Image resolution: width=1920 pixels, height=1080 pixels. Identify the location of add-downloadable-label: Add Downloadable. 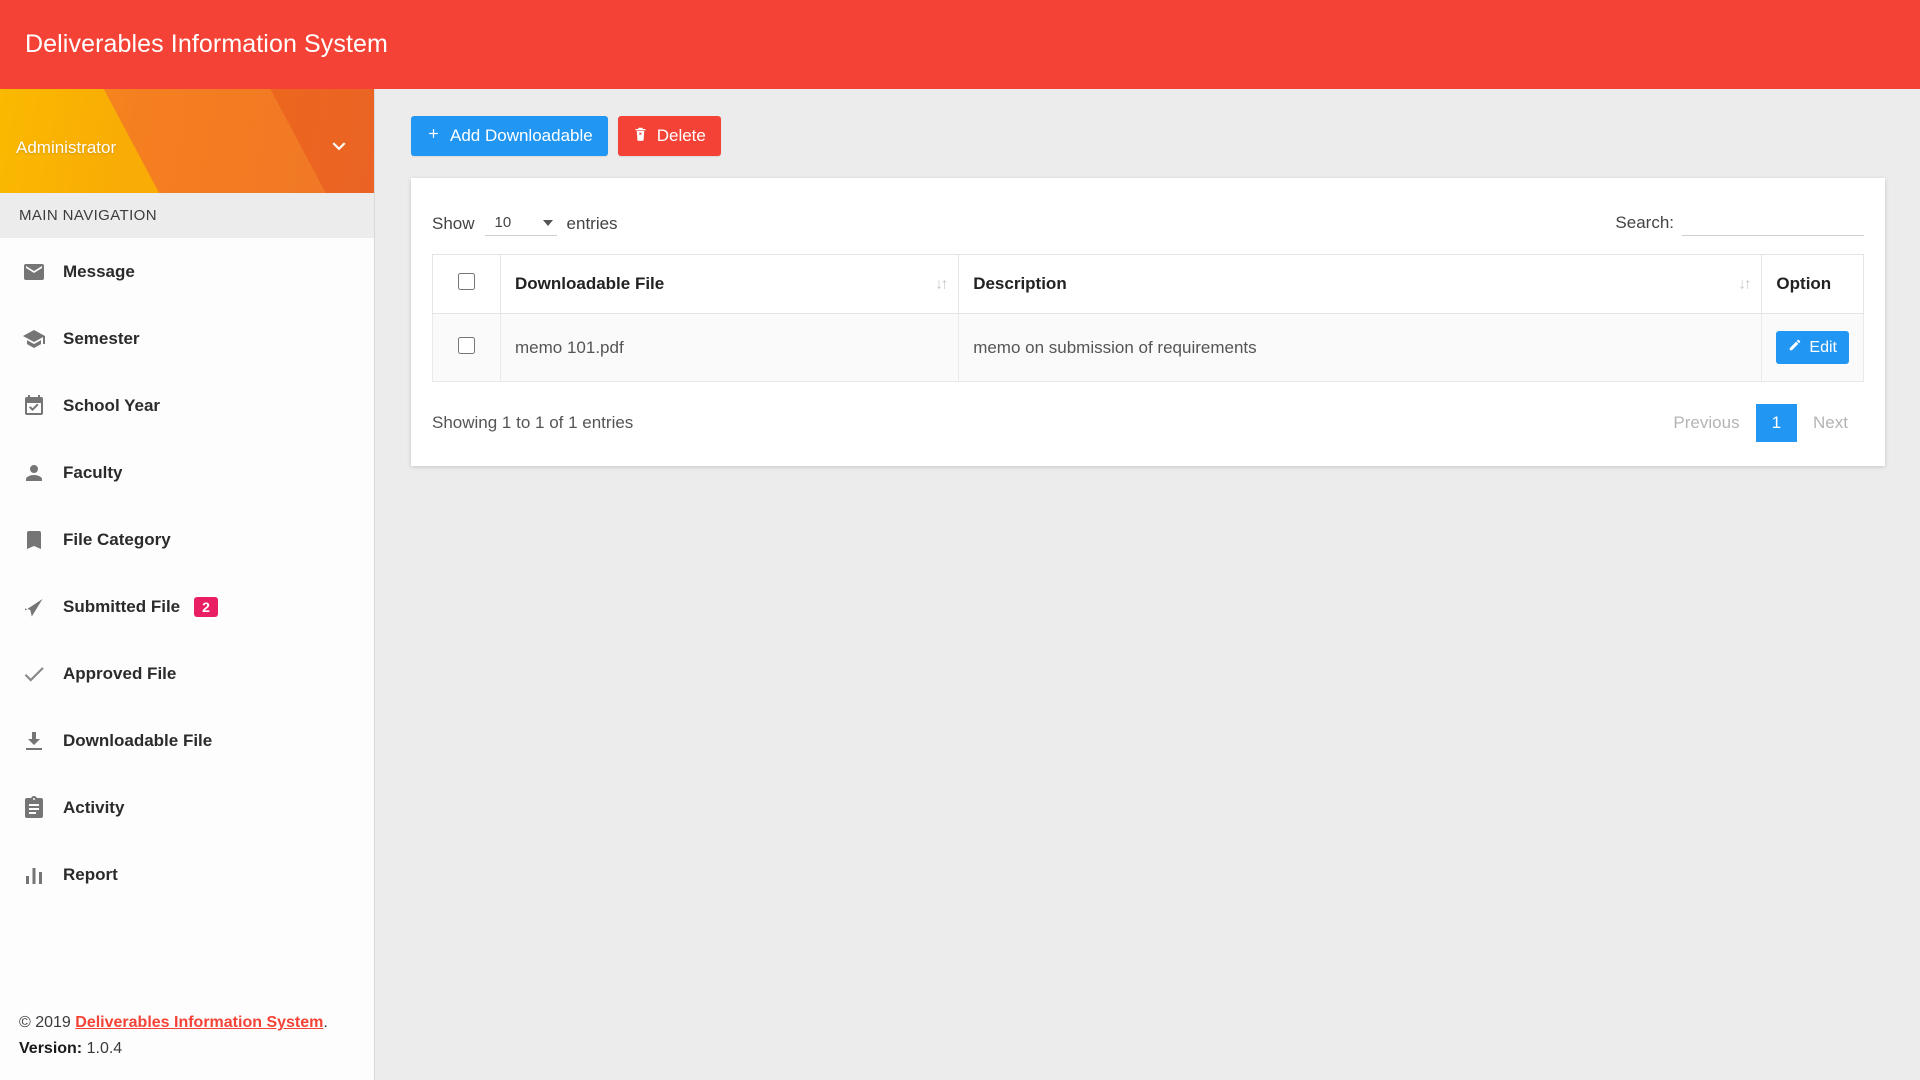
(521, 135).